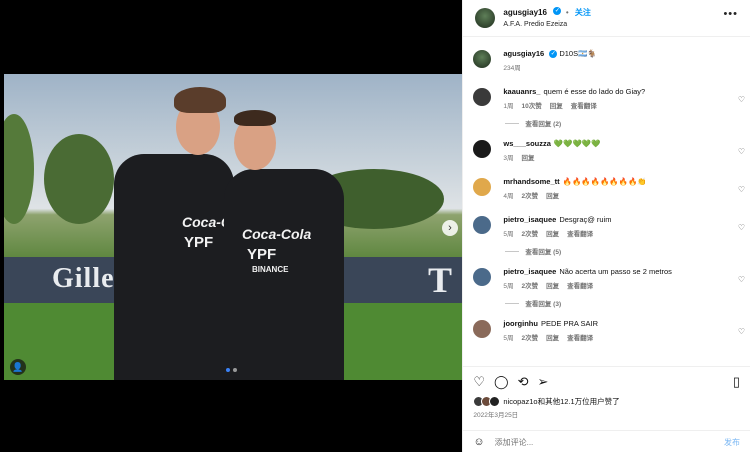 The image size is (750, 453). Describe the element at coordinates (620, 123) in the screenshot. I see `view-replies-button: 查看回复 (2)` at that location.